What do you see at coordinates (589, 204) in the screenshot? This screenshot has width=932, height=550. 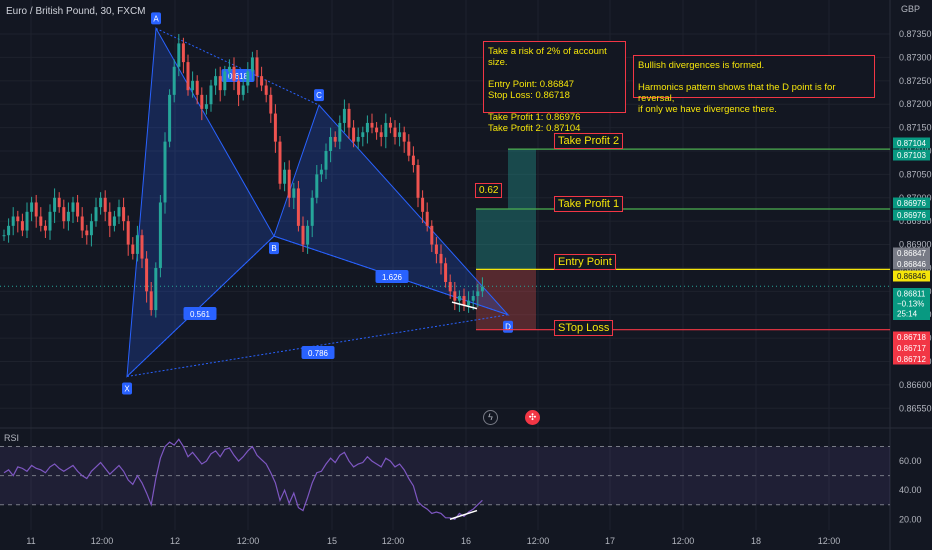 I see `take-profit-1-label: Take Profit 1` at bounding box center [589, 204].